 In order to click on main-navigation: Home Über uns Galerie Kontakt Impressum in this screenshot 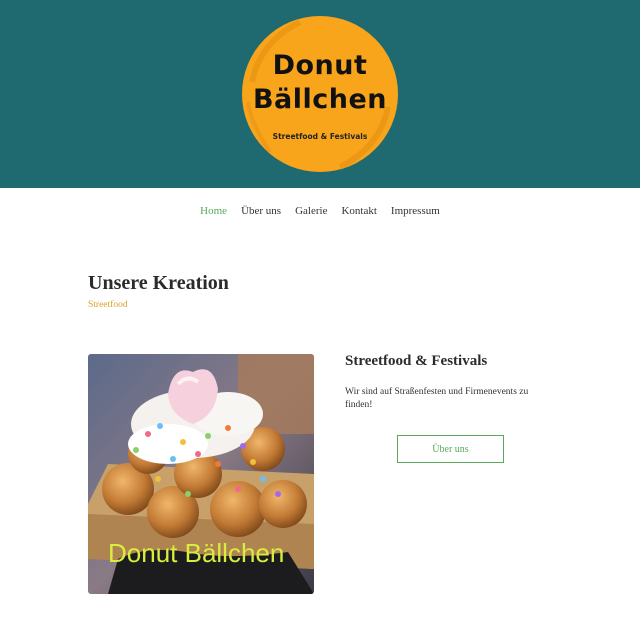, I will do `click(320, 211)`.